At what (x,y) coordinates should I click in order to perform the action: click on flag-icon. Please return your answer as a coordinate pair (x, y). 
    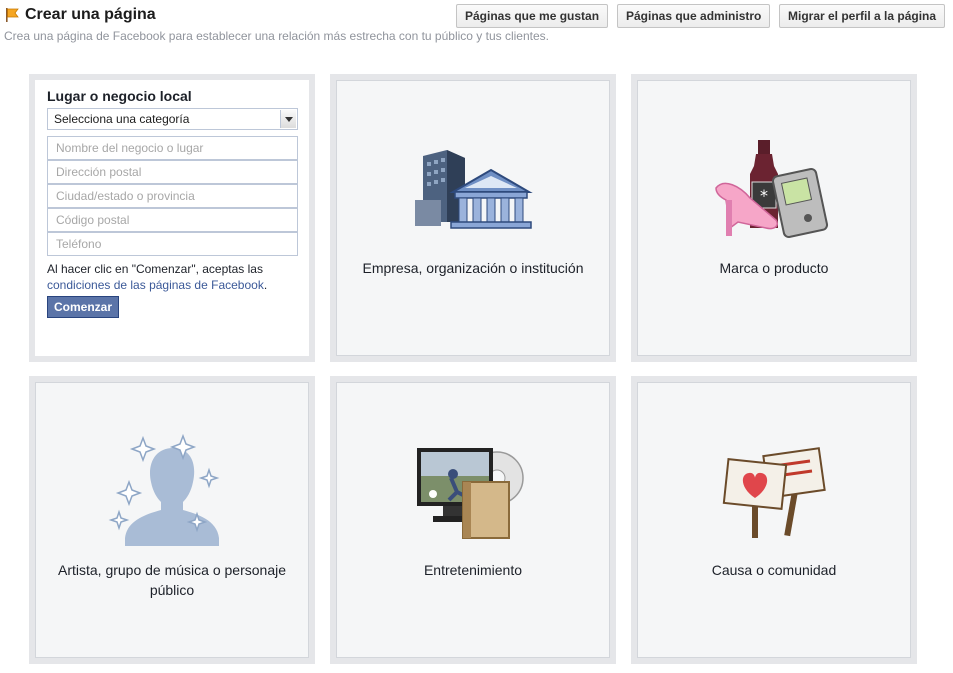
    Looking at the image, I should click on (12, 15).